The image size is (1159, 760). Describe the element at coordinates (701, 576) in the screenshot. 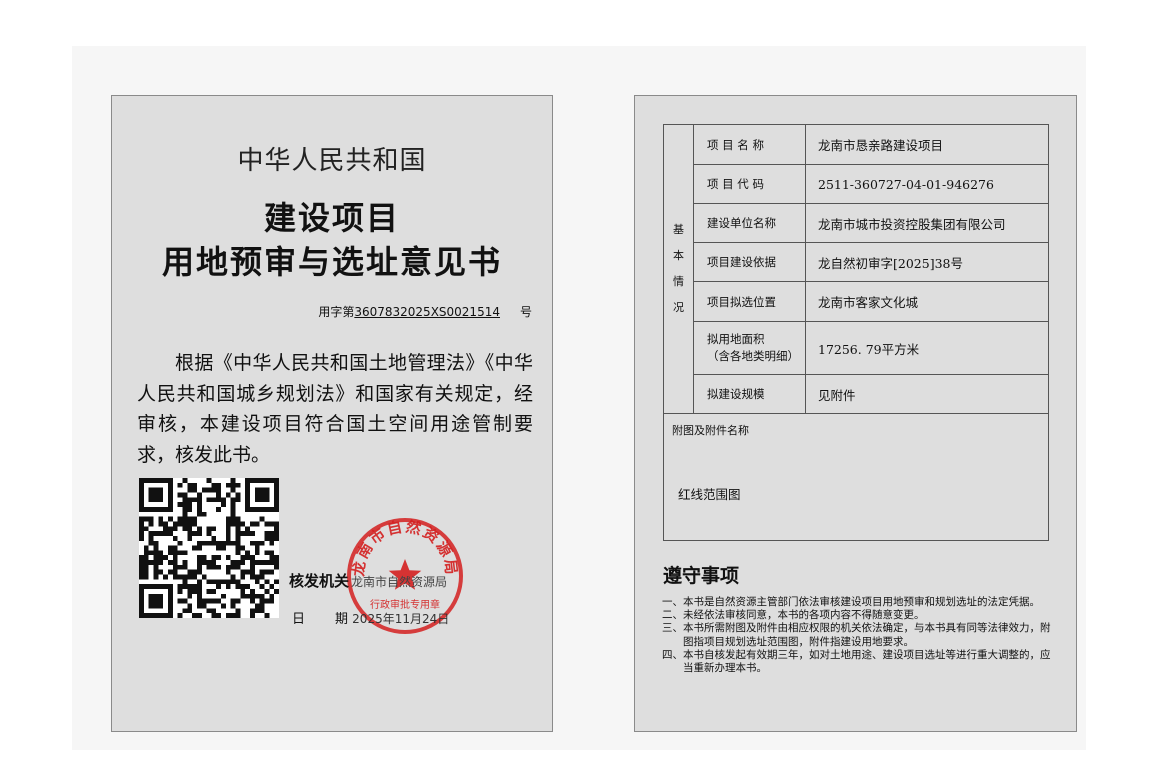

I see `notice-title: 遵守事项` at that location.